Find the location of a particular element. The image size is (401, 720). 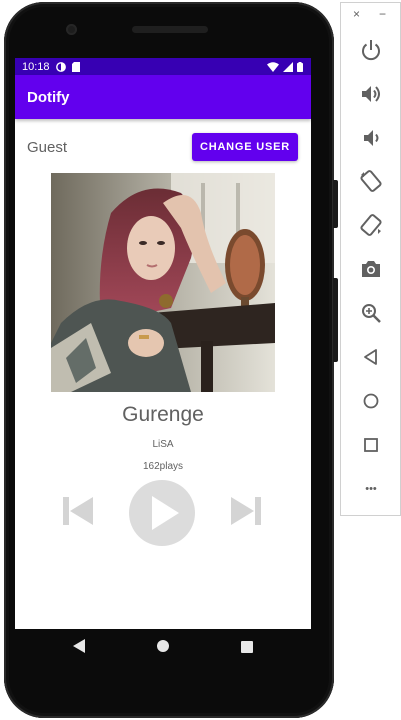

sd-card-icon is located at coordinates (75, 66).